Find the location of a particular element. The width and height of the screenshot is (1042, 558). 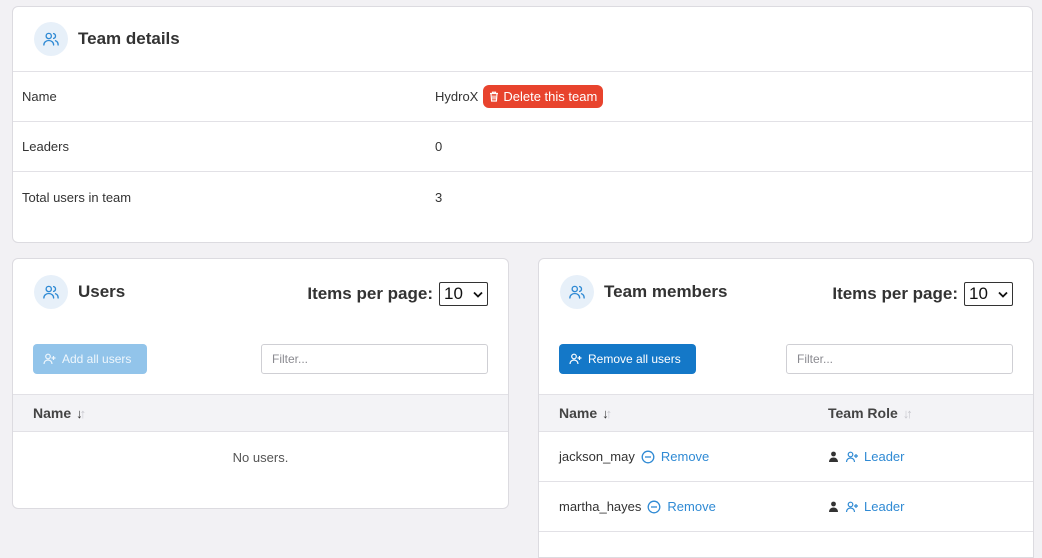

add-all-users-label: Add all users is located at coordinates (97, 359).